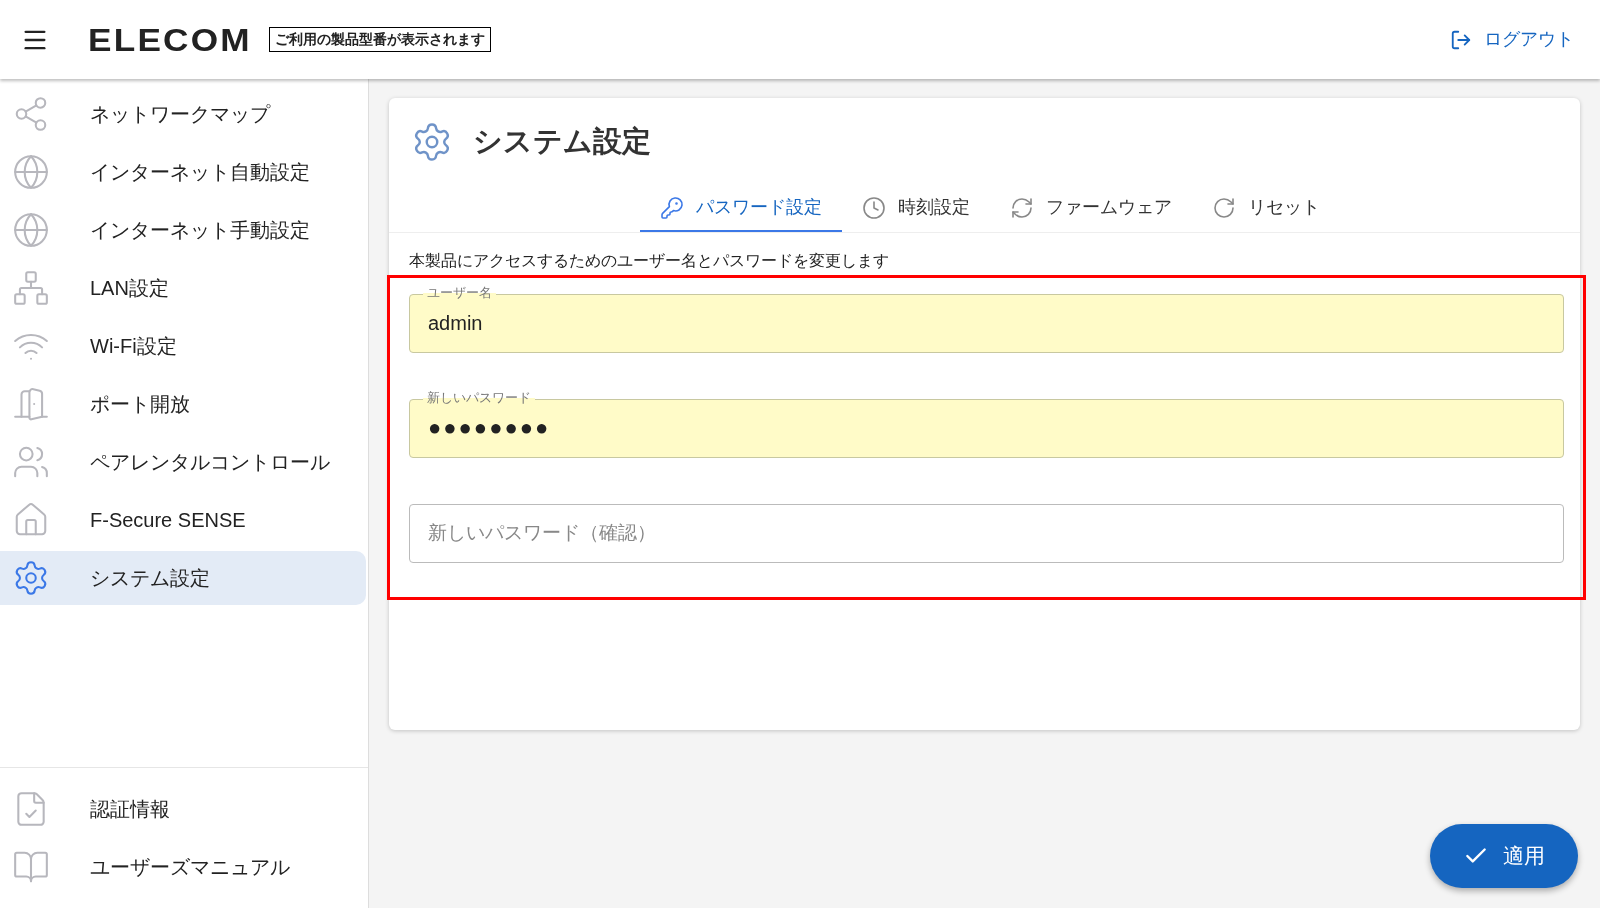 The height and width of the screenshot is (908, 1600). Describe the element at coordinates (1090, 208) in the screenshot. I see `tab: ファームウェア` at that location.